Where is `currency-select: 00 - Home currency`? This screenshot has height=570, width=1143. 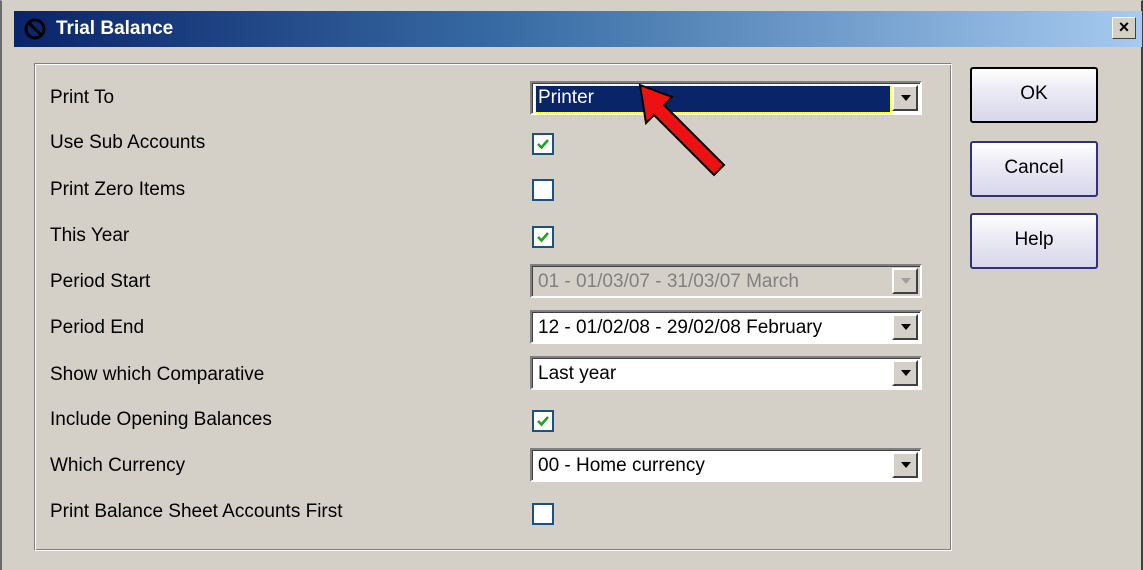
currency-select: 00 - Home currency is located at coordinates (726, 465).